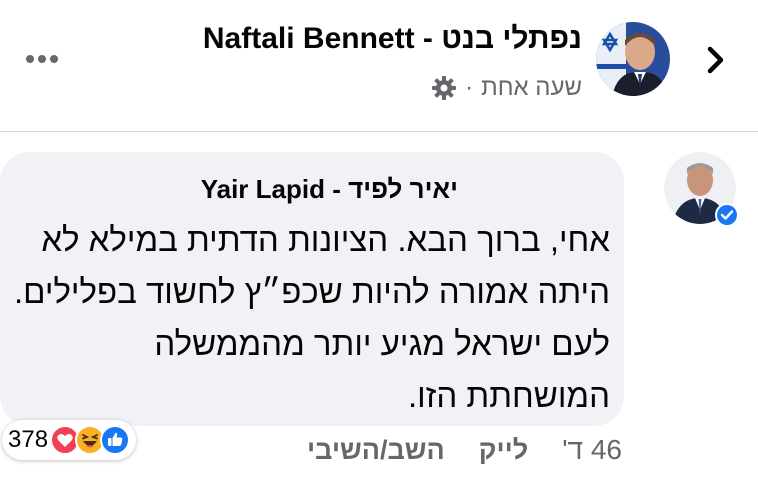 The height and width of the screenshot is (495, 758). Describe the element at coordinates (28, 439) in the screenshot. I see `reaction-count: 378` at that location.